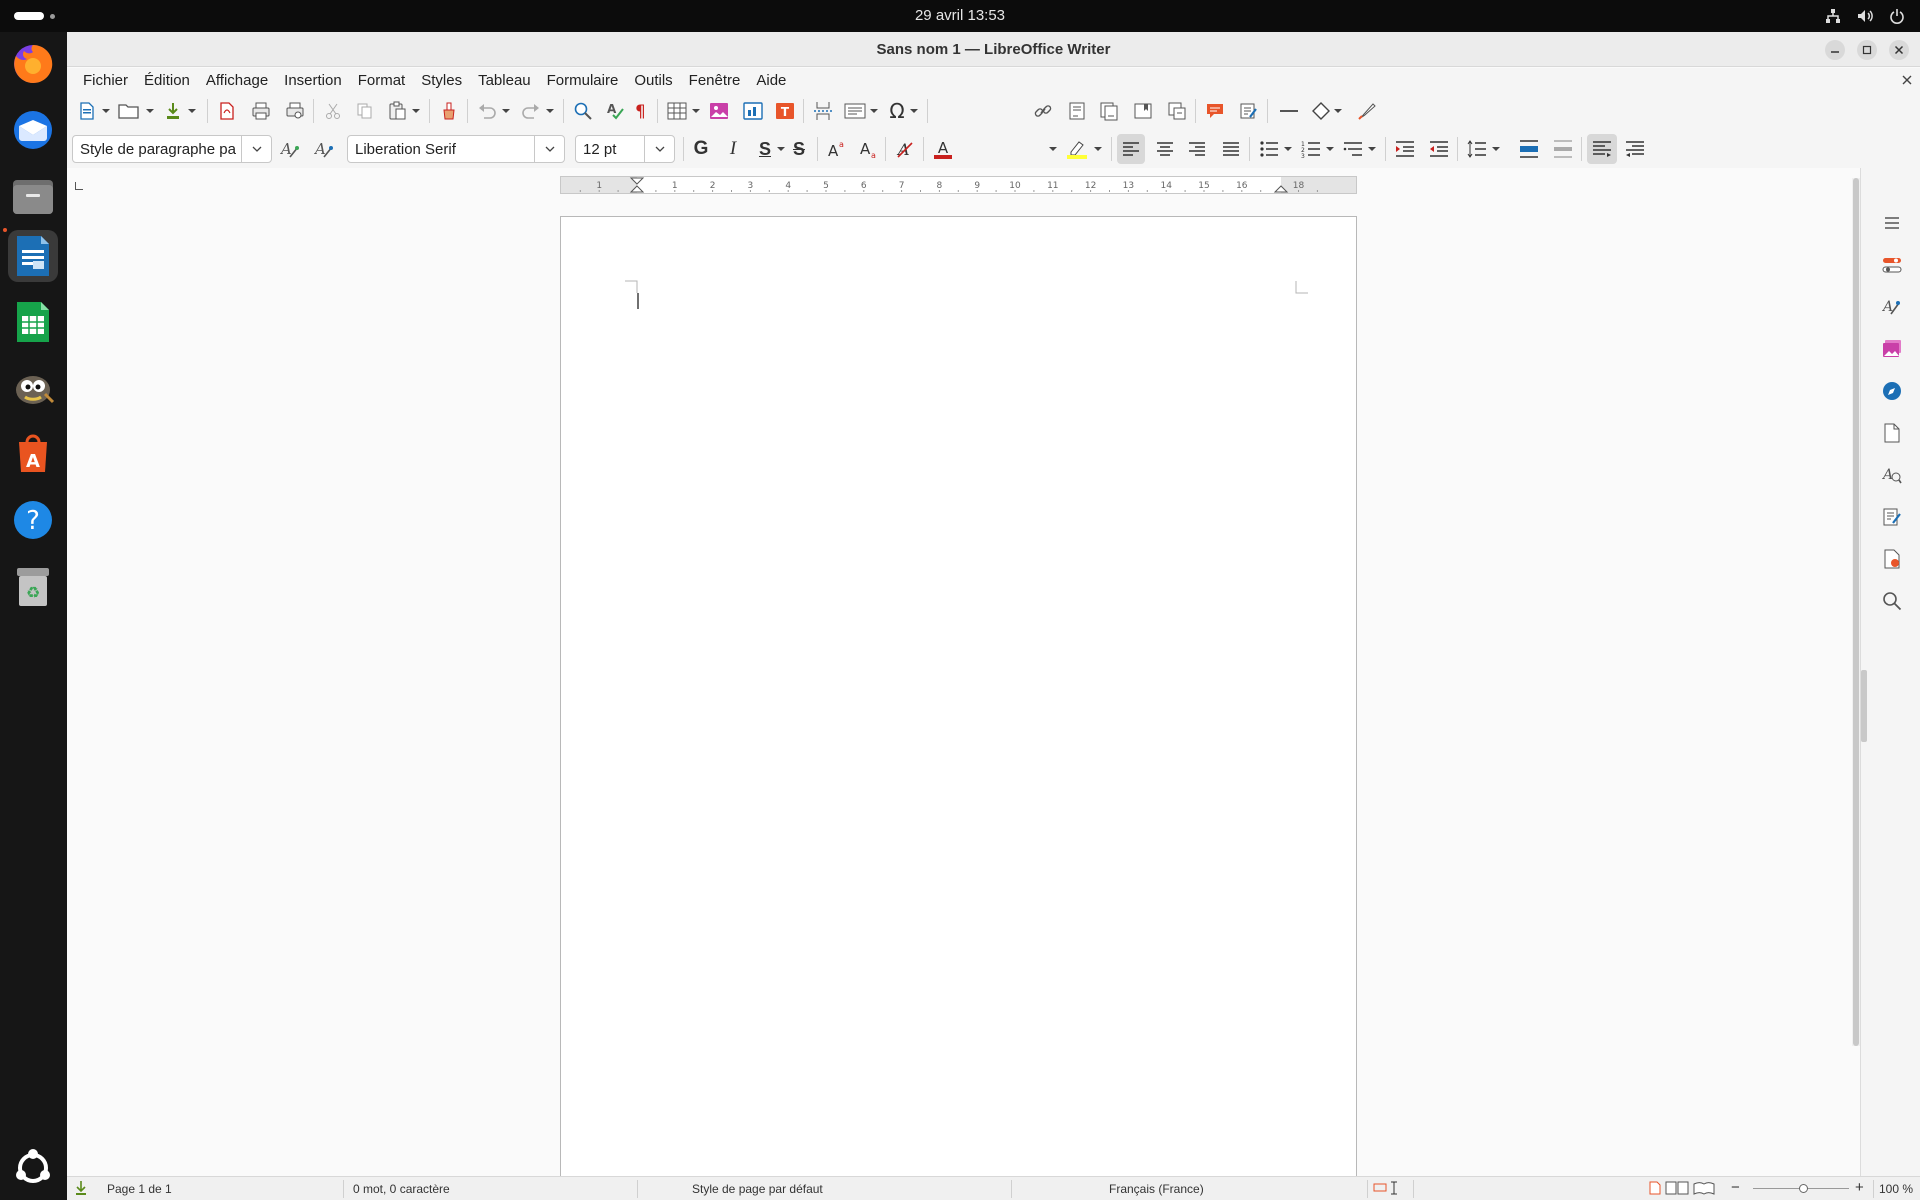  What do you see at coordinates (1892, 391) in the screenshot?
I see `navigator-icon` at bounding box center [1892, 391].